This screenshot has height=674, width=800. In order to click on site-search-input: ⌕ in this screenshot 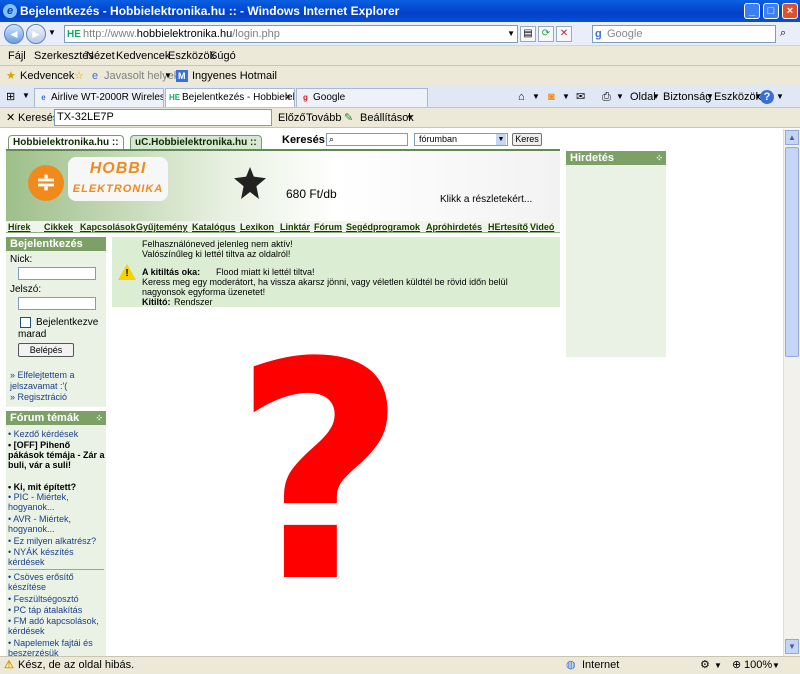, I will do `click(367, 139)`.